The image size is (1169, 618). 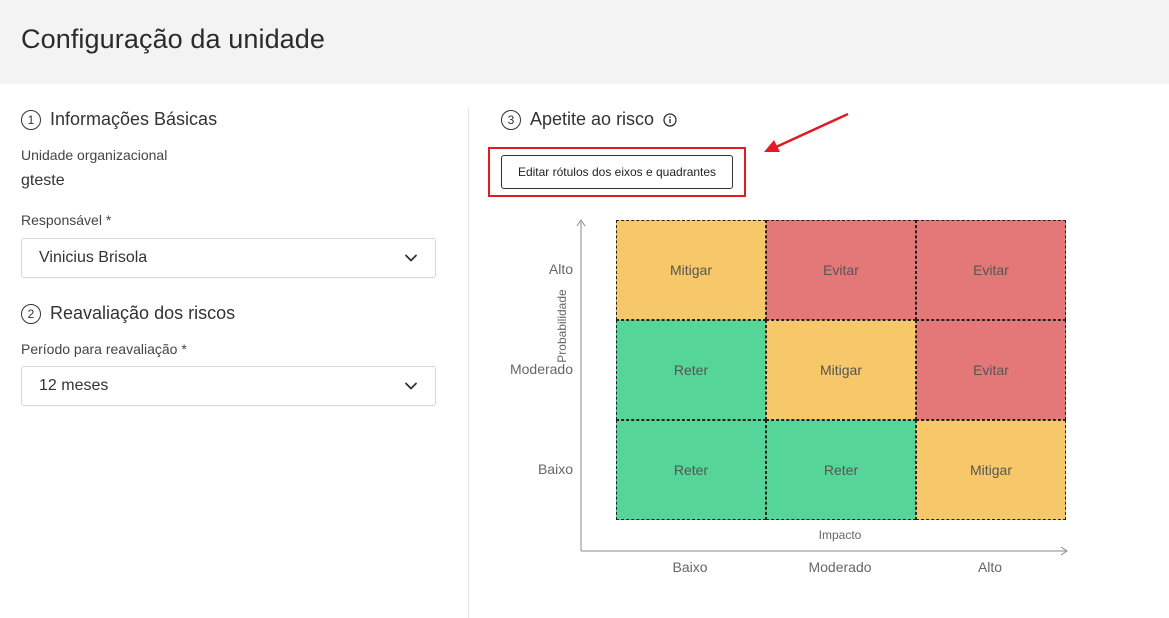 I want to click on y-axis-title: Probabilidade, so click(x=562, y=326).